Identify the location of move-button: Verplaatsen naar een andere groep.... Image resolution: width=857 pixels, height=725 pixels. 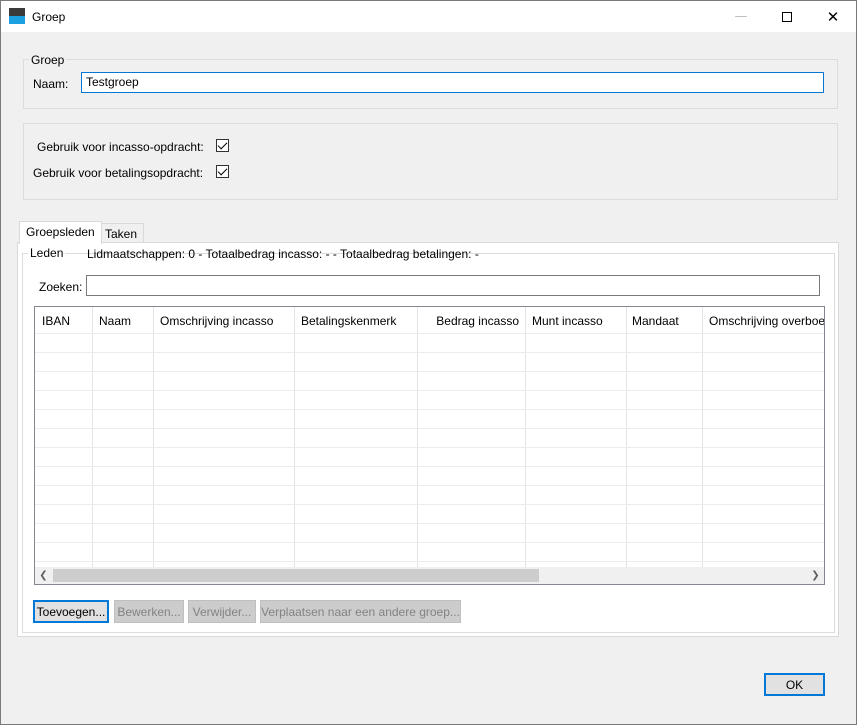
(360, 611).